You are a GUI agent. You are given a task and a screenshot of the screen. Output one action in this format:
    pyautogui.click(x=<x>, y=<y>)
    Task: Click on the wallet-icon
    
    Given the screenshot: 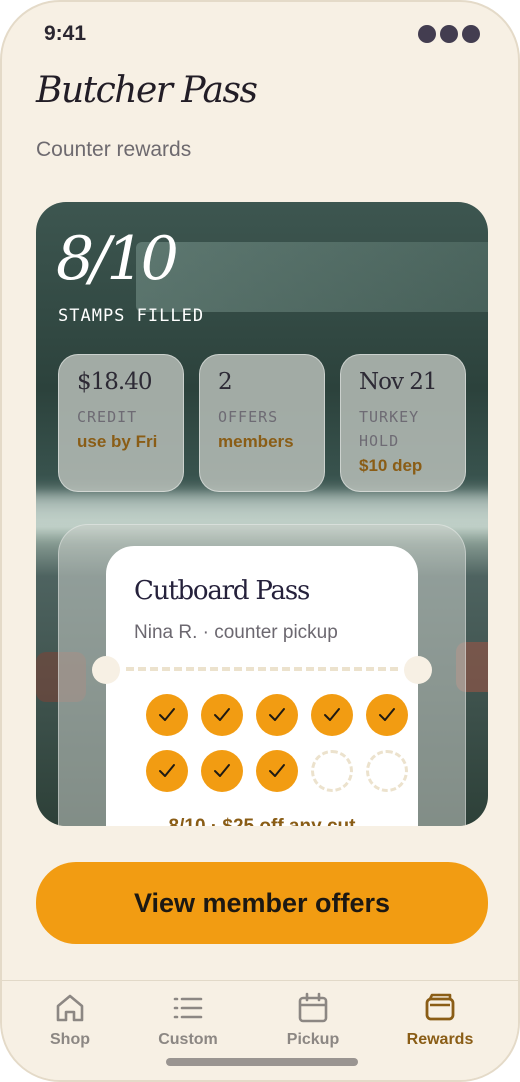 What is the action you would take?
    pyautogui.click(x=440, y=1007)
    